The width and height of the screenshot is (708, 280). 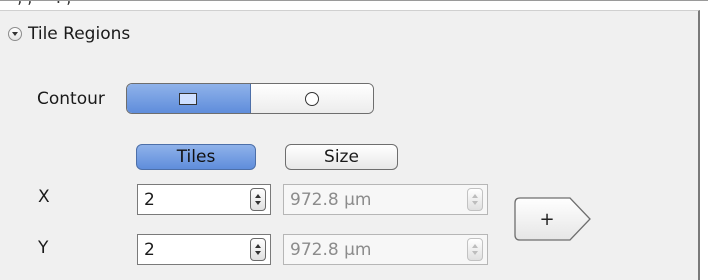 I want to click on x-size-stepper, so click(x=475, y=199).